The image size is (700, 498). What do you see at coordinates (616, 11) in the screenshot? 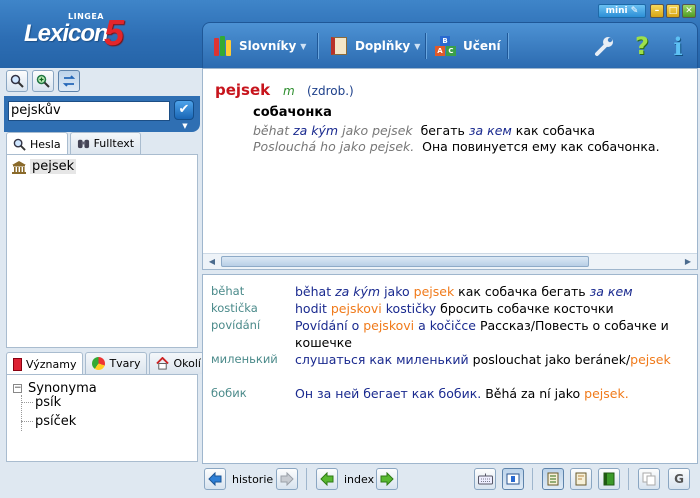
I see `mini-label: mini` at bounding box center [616, 11].